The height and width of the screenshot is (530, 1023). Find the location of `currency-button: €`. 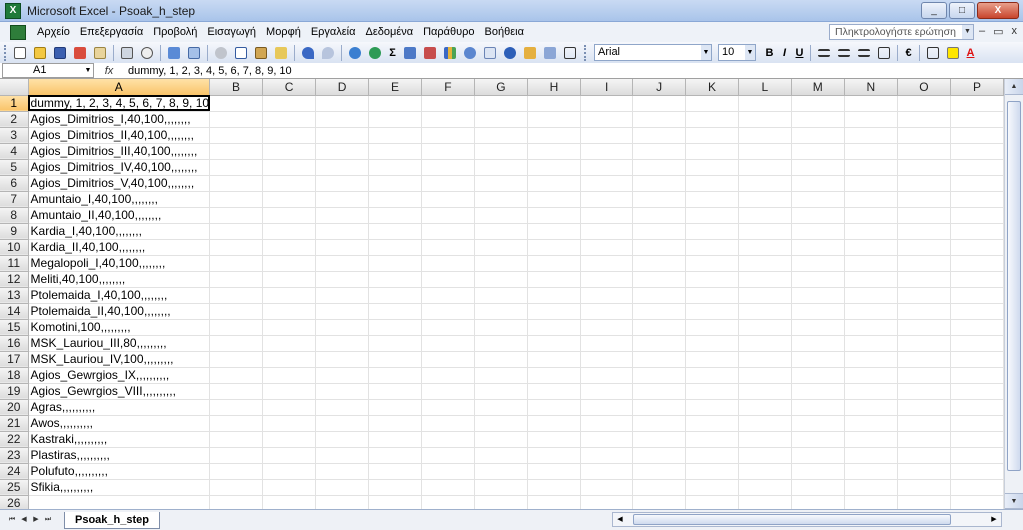

currency-button: € is located at coordinates (908, 53).